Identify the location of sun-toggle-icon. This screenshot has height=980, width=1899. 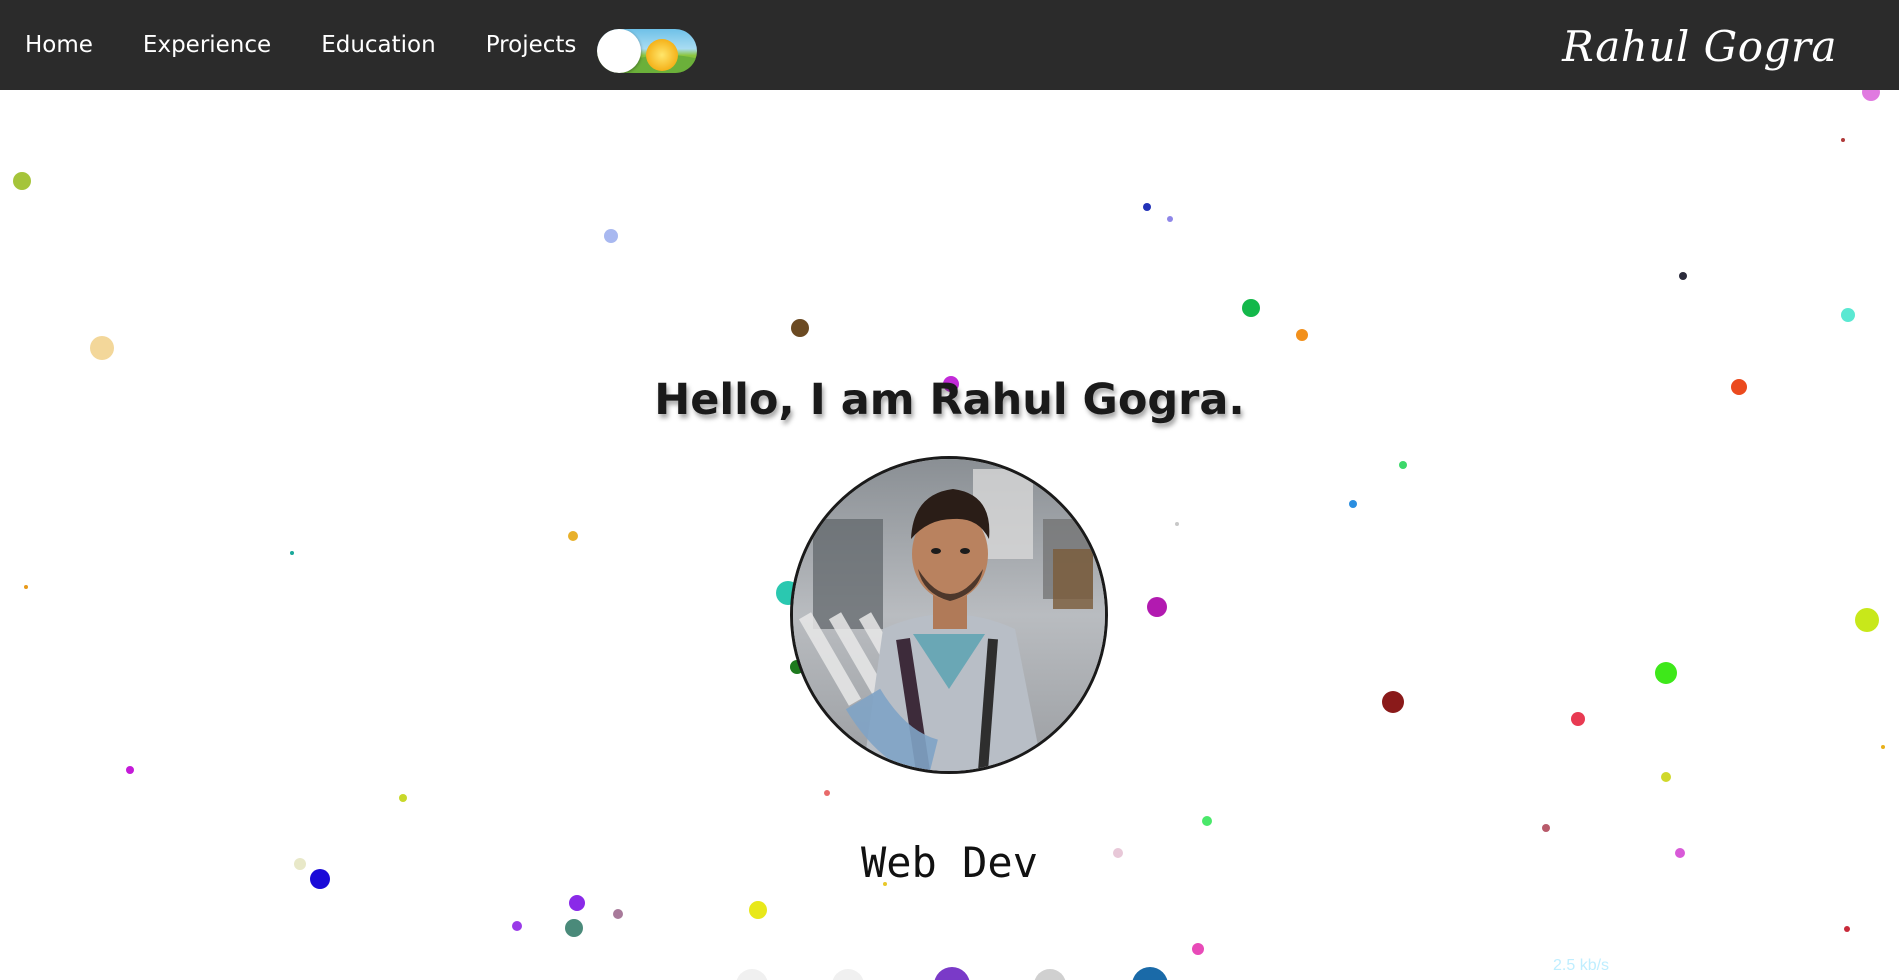
(662, 55).